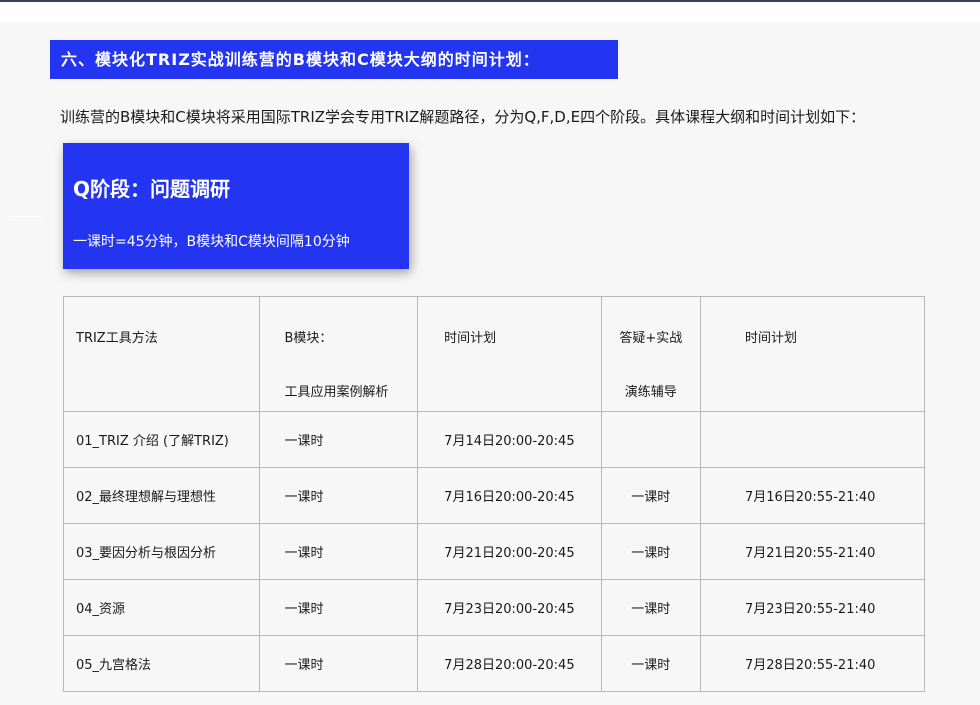 Image resolution: width=980 pixels, height=705 pixels. What do you see at coordinates (650, 392) in the screenshot?
I see `header-label-line2: 演练辅导` at bounding box center [650, 392].